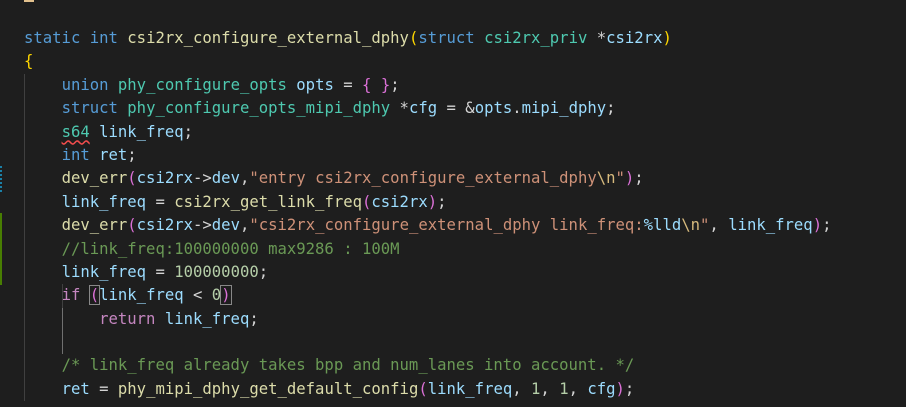  What do you see at coordinates (465, 61) in the screenshot?
I see `code-line: {` at bounding box center [465, 61].